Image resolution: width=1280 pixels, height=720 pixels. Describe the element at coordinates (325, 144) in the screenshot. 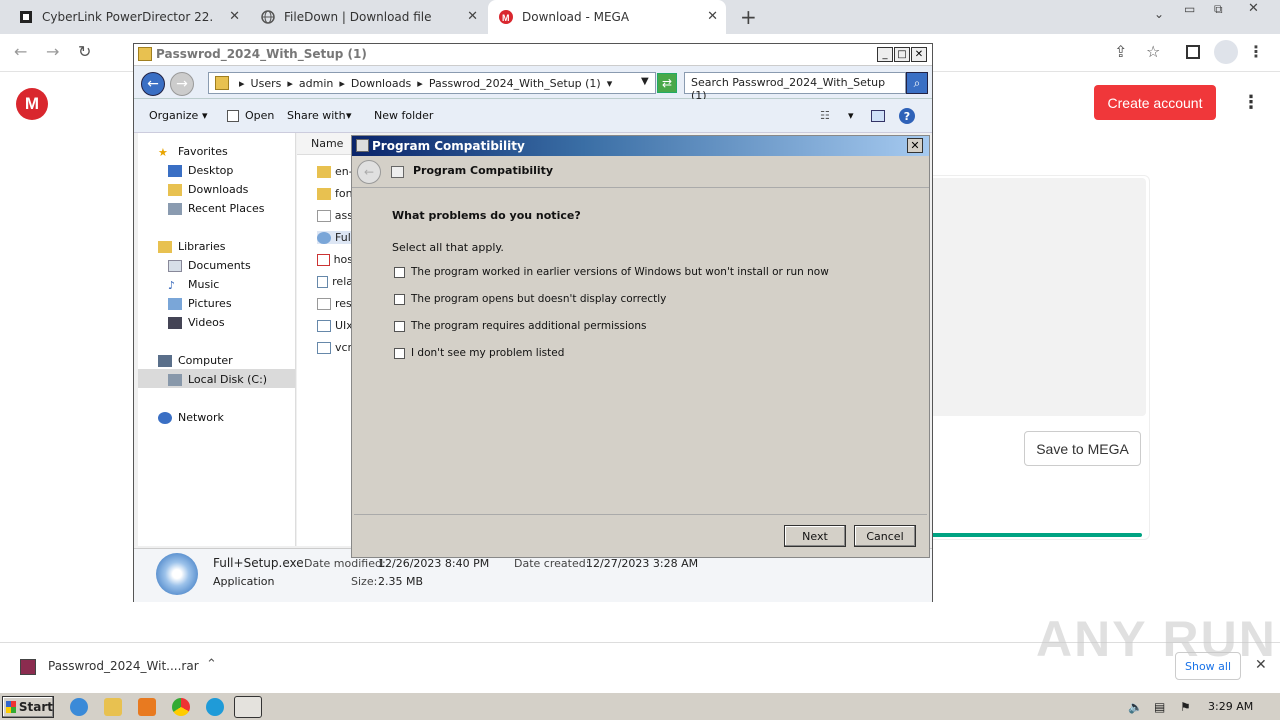

I see `column-header-name: Name` at that location.